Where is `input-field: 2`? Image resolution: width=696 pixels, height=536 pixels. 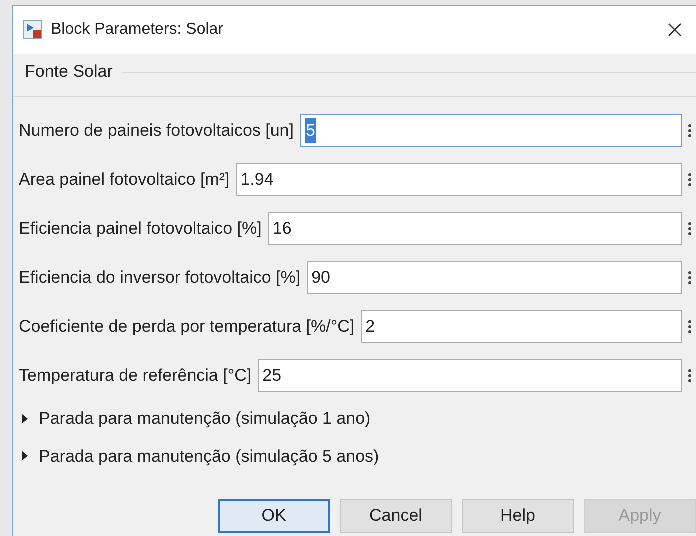
input-field: 2 is located at coordinates (521, 326).